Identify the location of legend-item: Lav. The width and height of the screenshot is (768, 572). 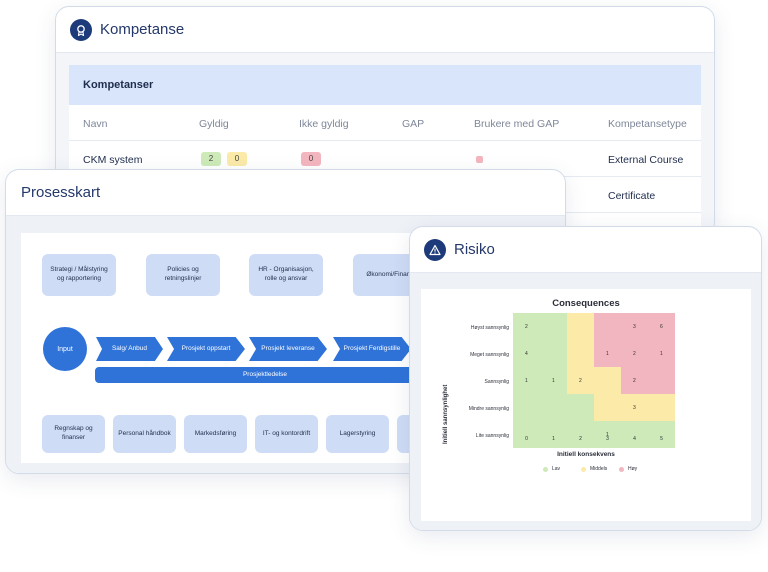
(551, 469).